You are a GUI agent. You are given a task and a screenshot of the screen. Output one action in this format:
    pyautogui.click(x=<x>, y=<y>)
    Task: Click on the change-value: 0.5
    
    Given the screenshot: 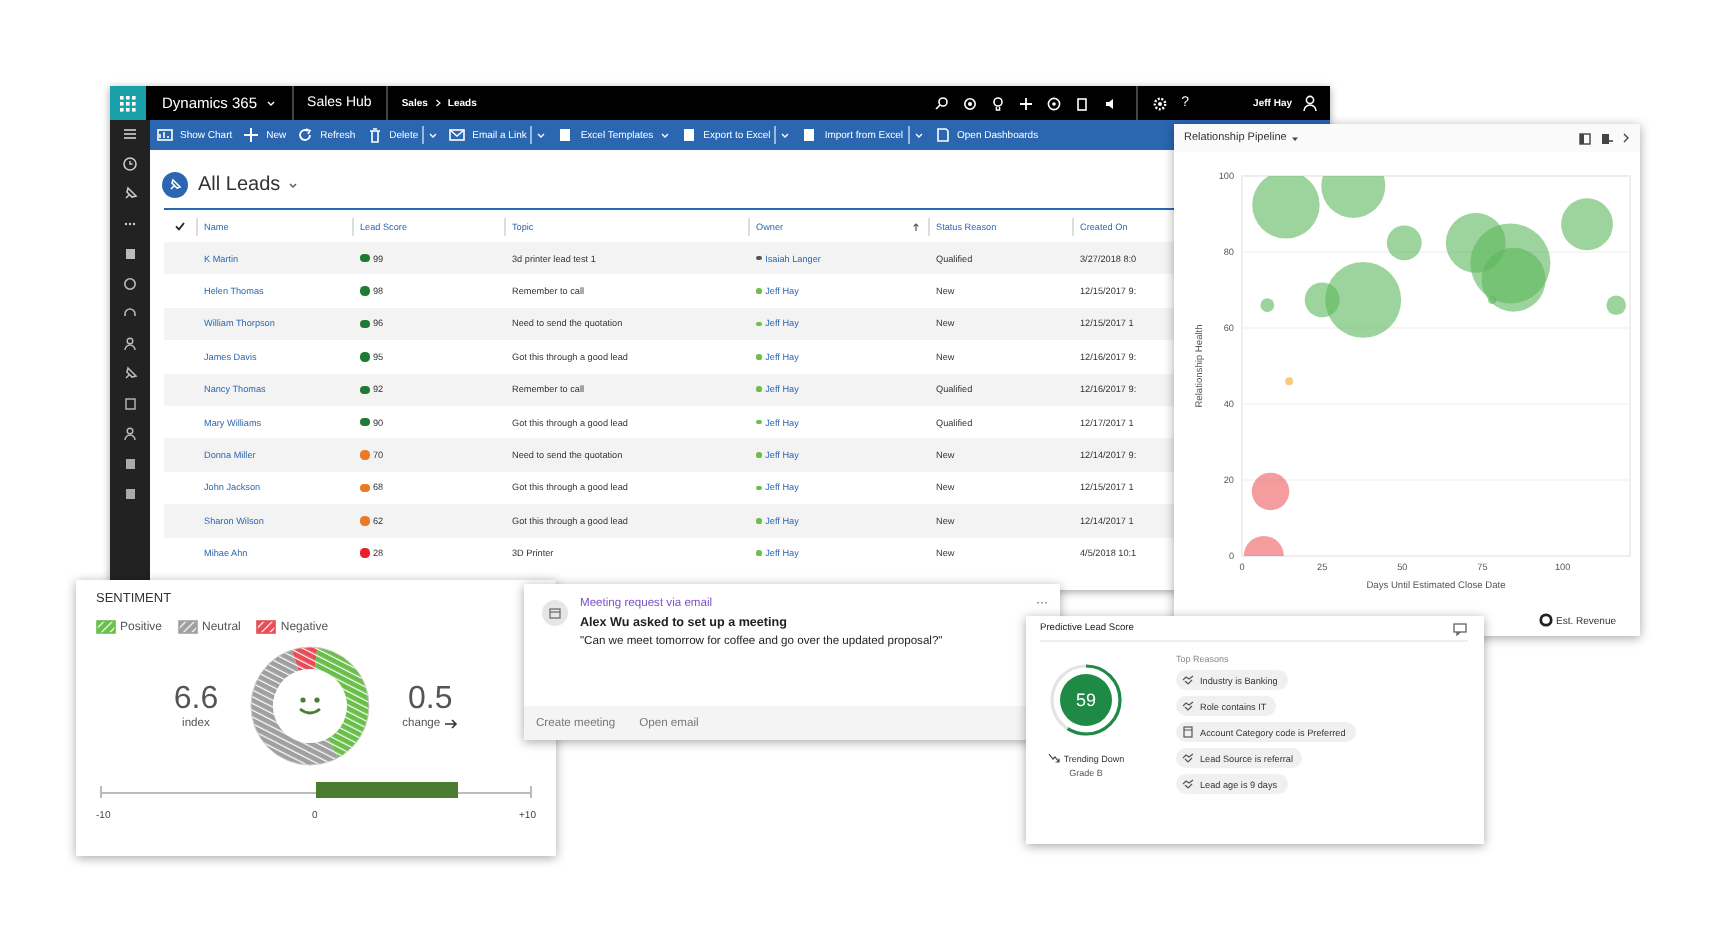 What is the action you would take?
    pyautogui.click(x=430, y=699)
    